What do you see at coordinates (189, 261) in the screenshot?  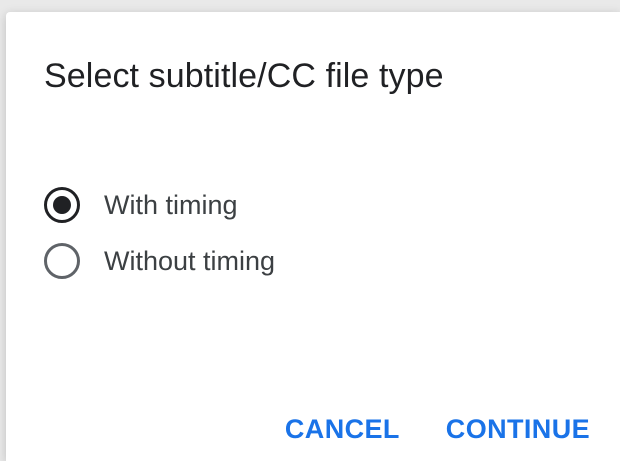 I see `option-without-timing-label: Without timing` at bounding box center [189, 261].